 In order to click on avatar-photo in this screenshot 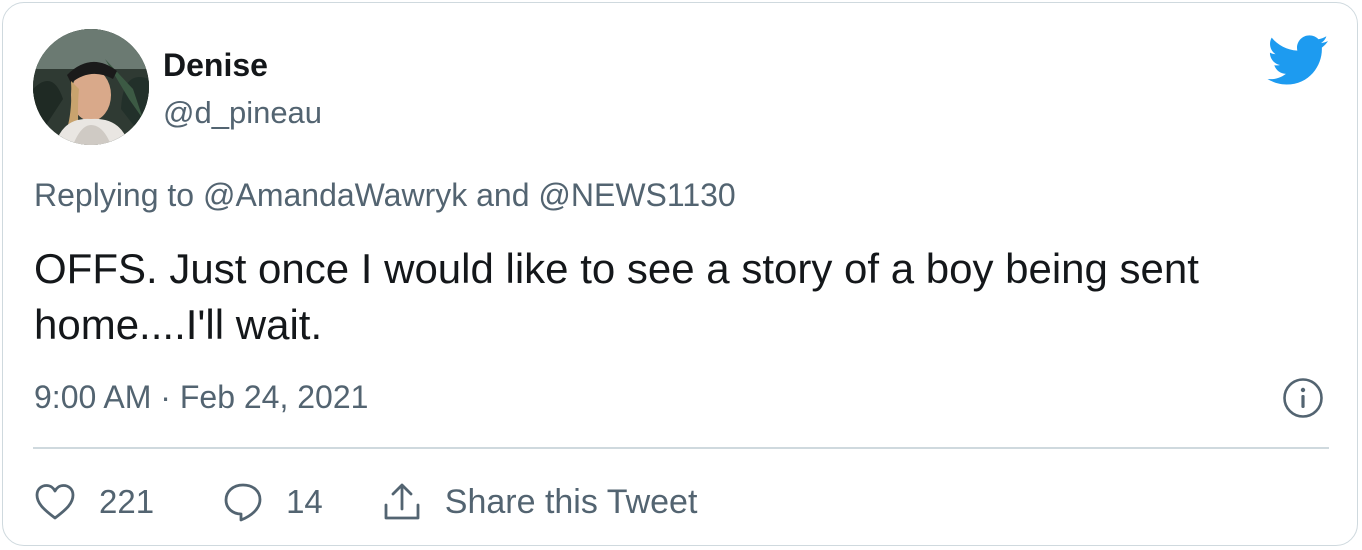, I will do `click(91, 87)`.